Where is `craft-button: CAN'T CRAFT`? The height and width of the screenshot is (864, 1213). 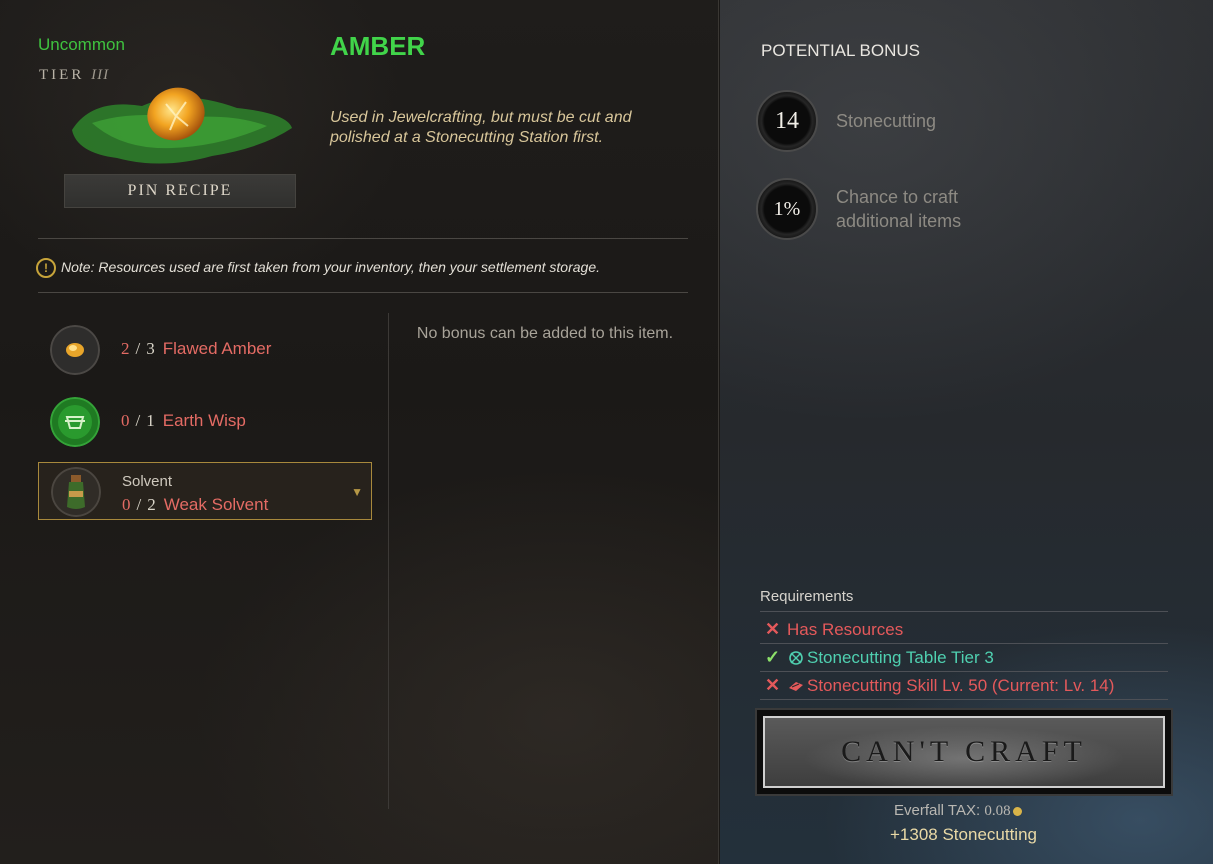 craft-button: CAN'T CRAFT is located at coordinates (964, 752).